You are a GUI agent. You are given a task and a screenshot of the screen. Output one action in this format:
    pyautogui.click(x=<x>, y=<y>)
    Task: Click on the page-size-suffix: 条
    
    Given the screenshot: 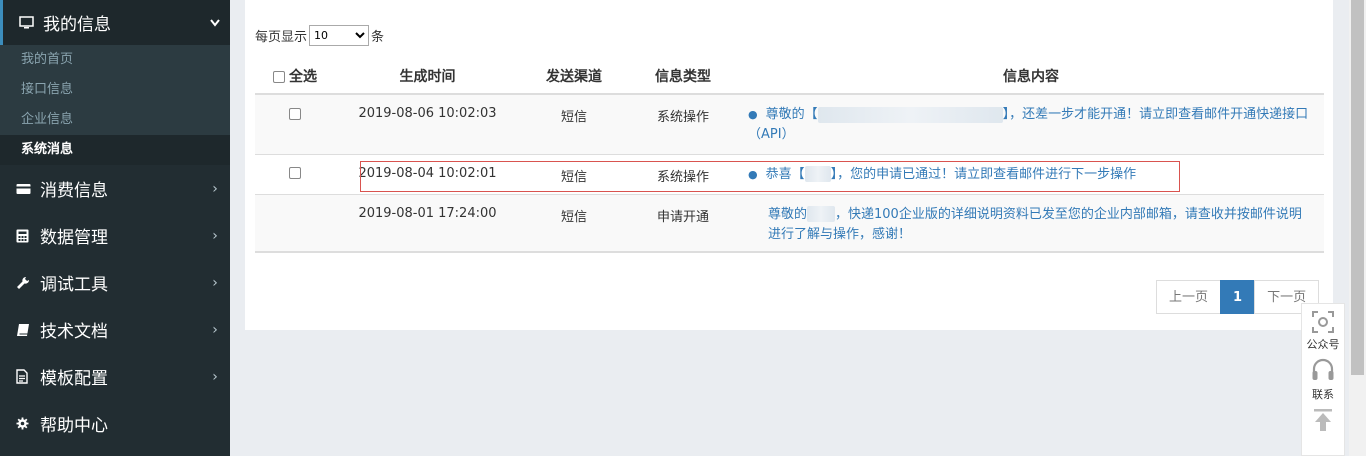 What is the action you would take?
    pyautogui.click(x=378, y=37)
    